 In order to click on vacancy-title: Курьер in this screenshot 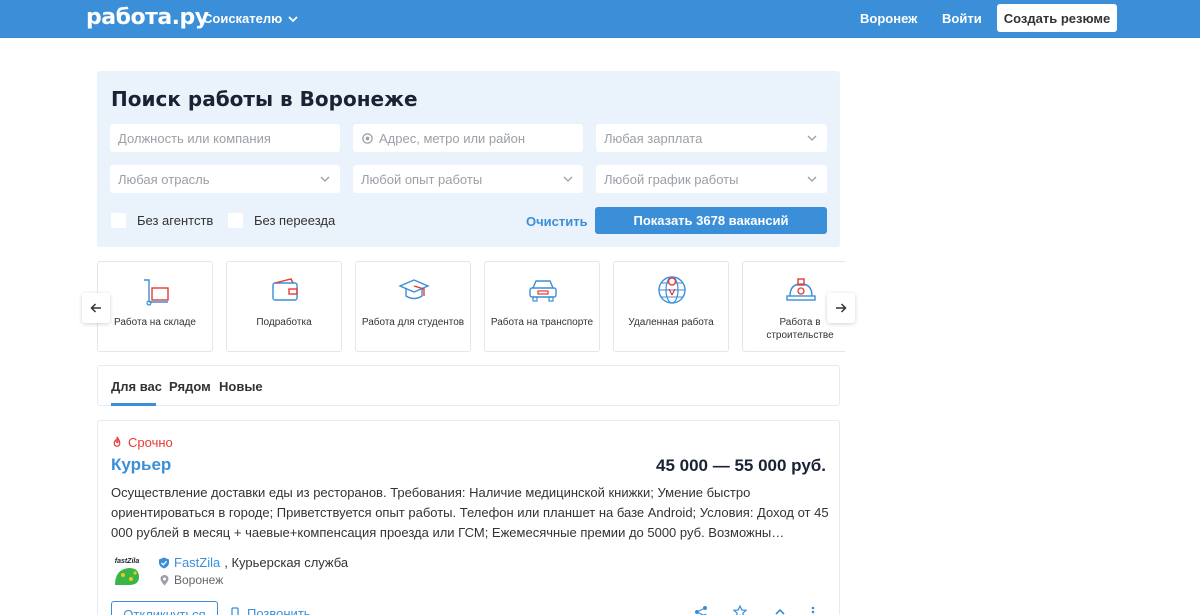, I will do `click(141, 465)`.